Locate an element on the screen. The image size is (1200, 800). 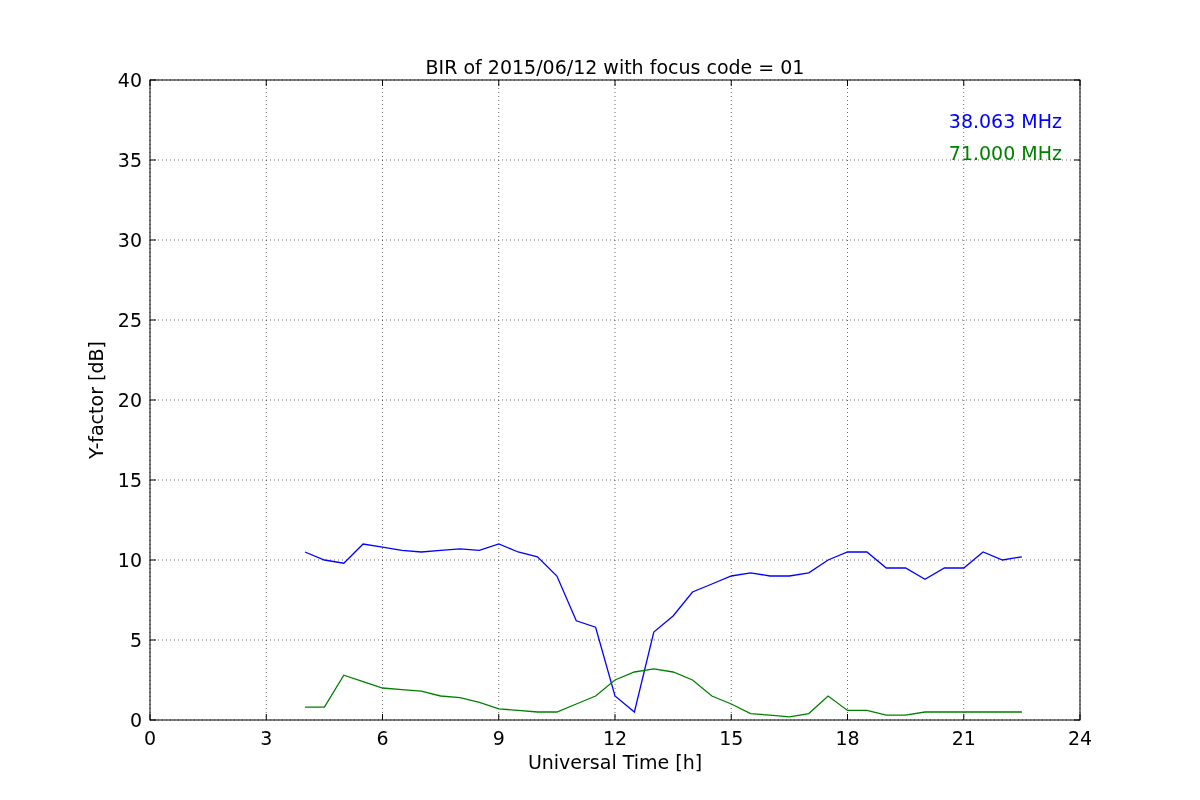
x-tick-label: 24 is located at coordinates (1080, 738).